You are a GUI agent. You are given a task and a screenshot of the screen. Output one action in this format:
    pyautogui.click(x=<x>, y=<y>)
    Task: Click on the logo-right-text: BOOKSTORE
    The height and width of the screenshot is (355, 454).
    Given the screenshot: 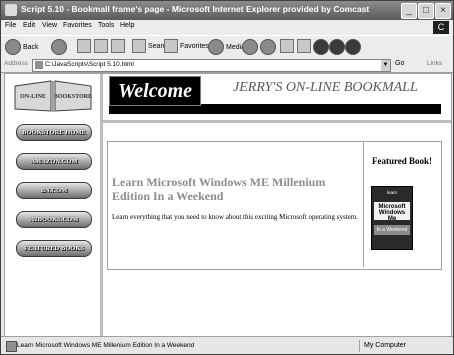 What is the action you would take?
    pyautogui.click(x=73, y=97)
    